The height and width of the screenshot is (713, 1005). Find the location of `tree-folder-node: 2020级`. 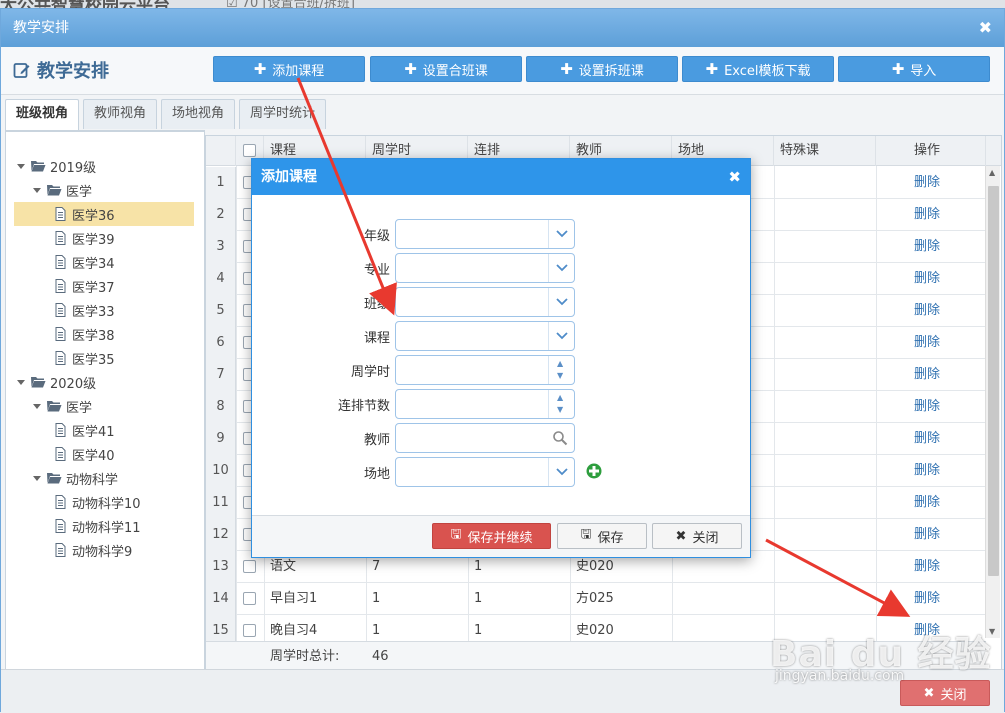

tree-folder-node: 2020级 is located at coordinates (104, 382).